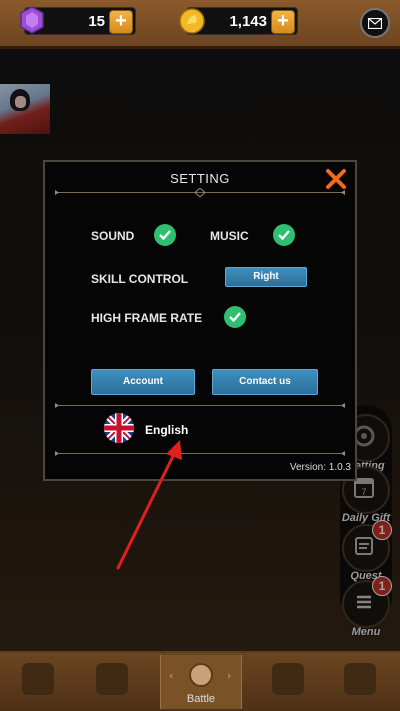 The image size is (400, 711). I want to click on dialog-title: SETTING, so click(200, 178).